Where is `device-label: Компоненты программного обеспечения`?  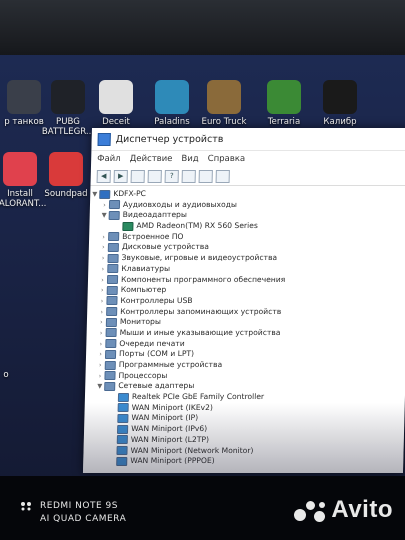
device-label: Компоненты программного обеспечения is located at coordinates (203, 279).